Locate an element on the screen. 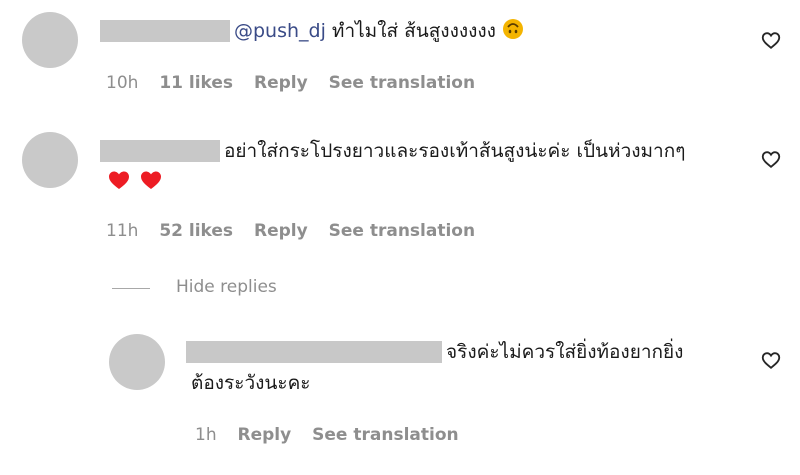 This screenshot has height=475, width=800. reply-text-line1: จริงค่ะไม่ควรใส่ยิ่งท้องยากยิ่ง is located at coordinates (565, 352).